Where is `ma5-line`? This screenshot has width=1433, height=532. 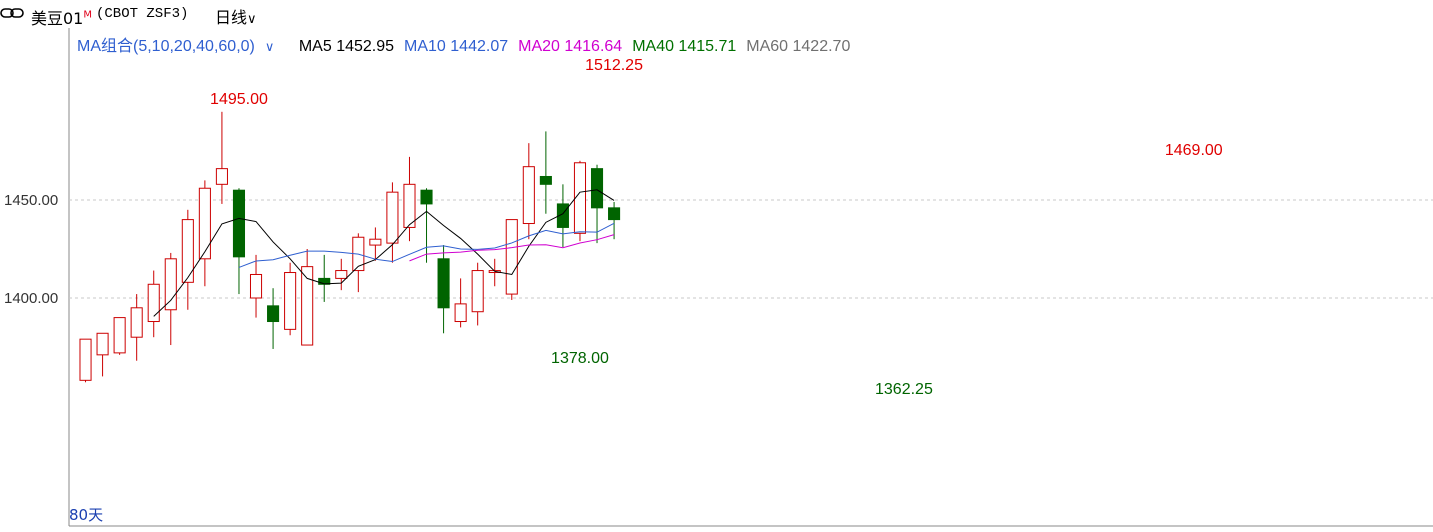 ma5-line is located at coordinates (384, 253).